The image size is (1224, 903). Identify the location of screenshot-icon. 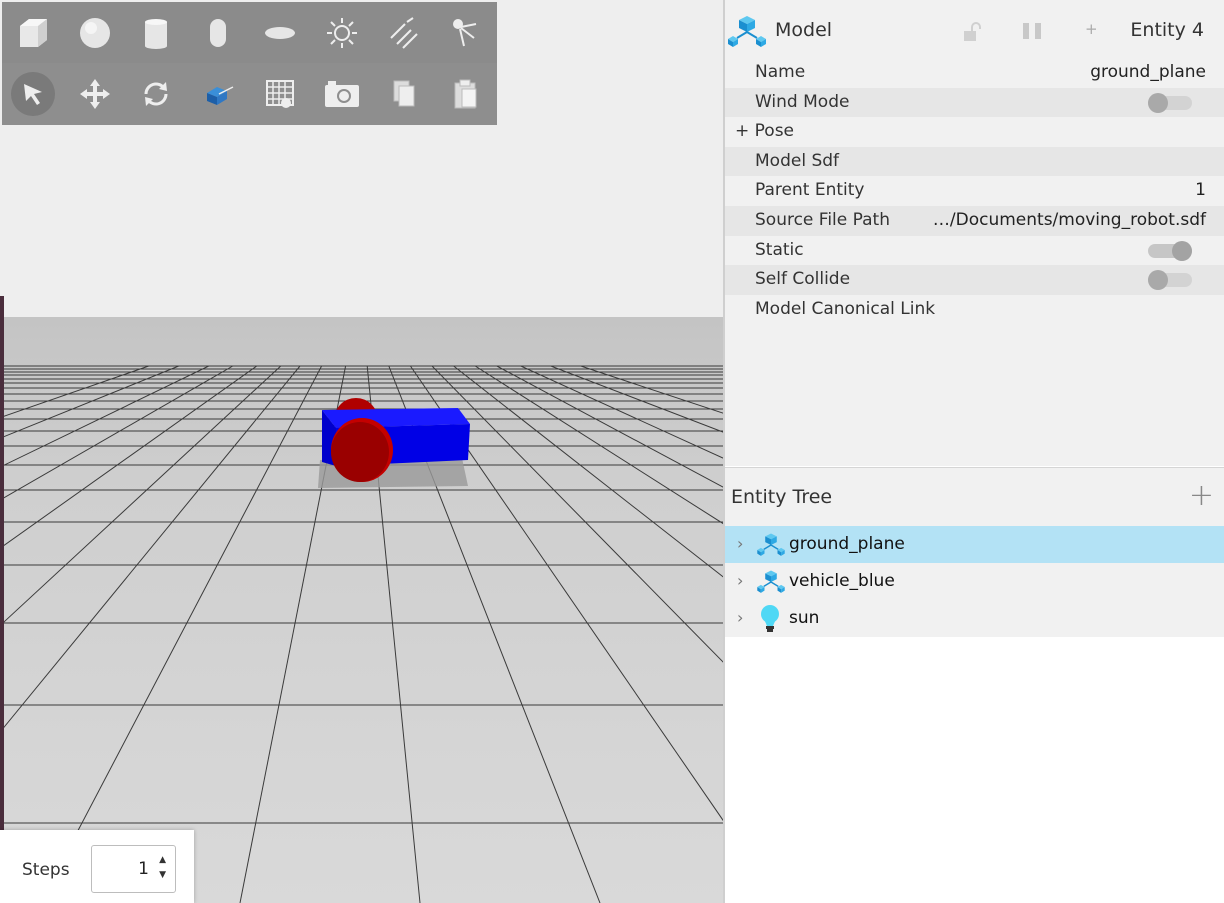
(341, 94).